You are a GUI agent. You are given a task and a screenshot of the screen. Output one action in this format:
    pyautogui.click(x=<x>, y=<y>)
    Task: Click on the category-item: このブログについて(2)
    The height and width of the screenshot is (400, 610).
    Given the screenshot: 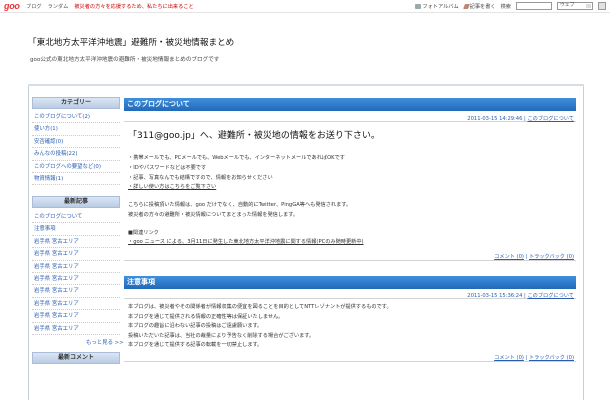 What is the action you would take?
    pyautogui.click(x=76, y=117)
    